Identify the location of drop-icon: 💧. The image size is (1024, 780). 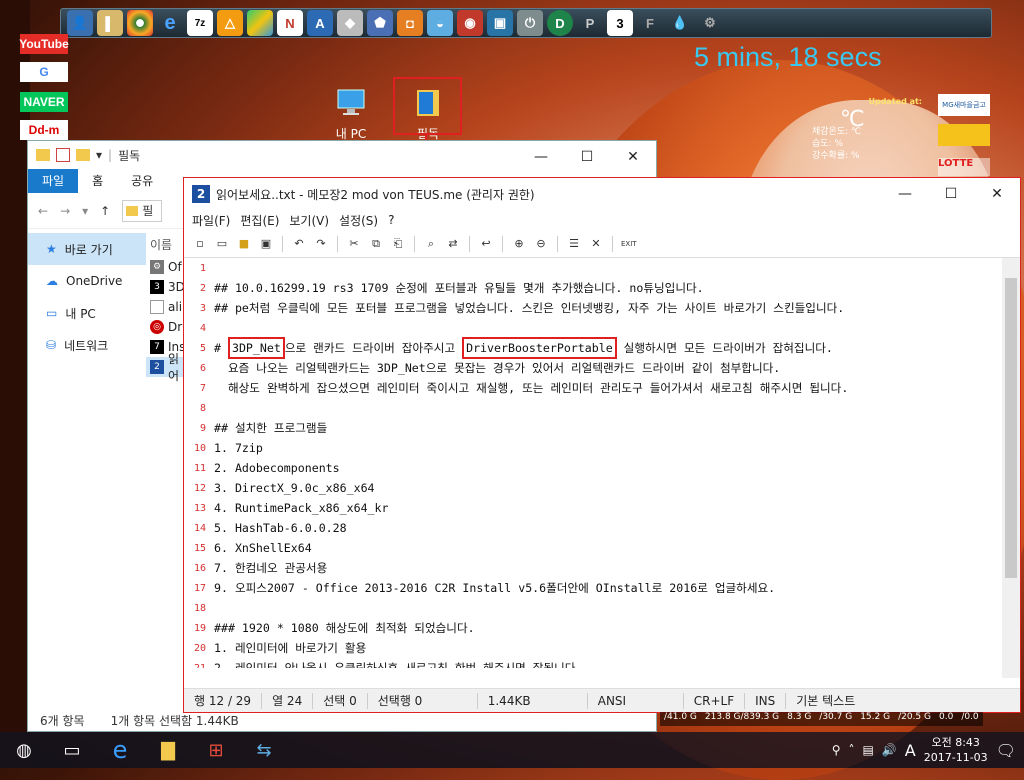
(680, 23).